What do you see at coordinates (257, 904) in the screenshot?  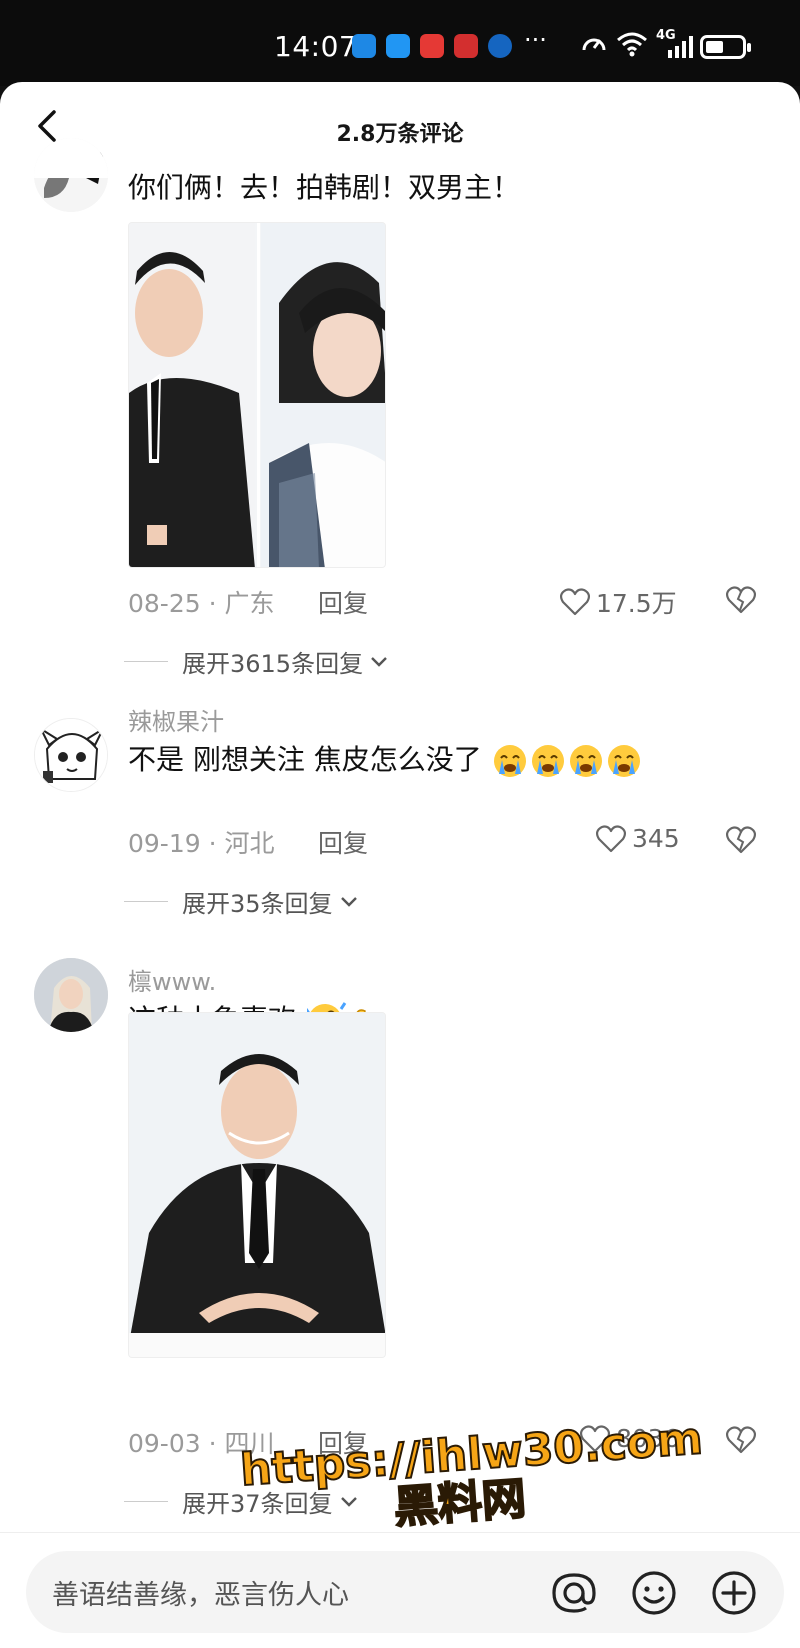 I see `expand-replies-label: 展开35条回复` at bounding box center [257, 904].